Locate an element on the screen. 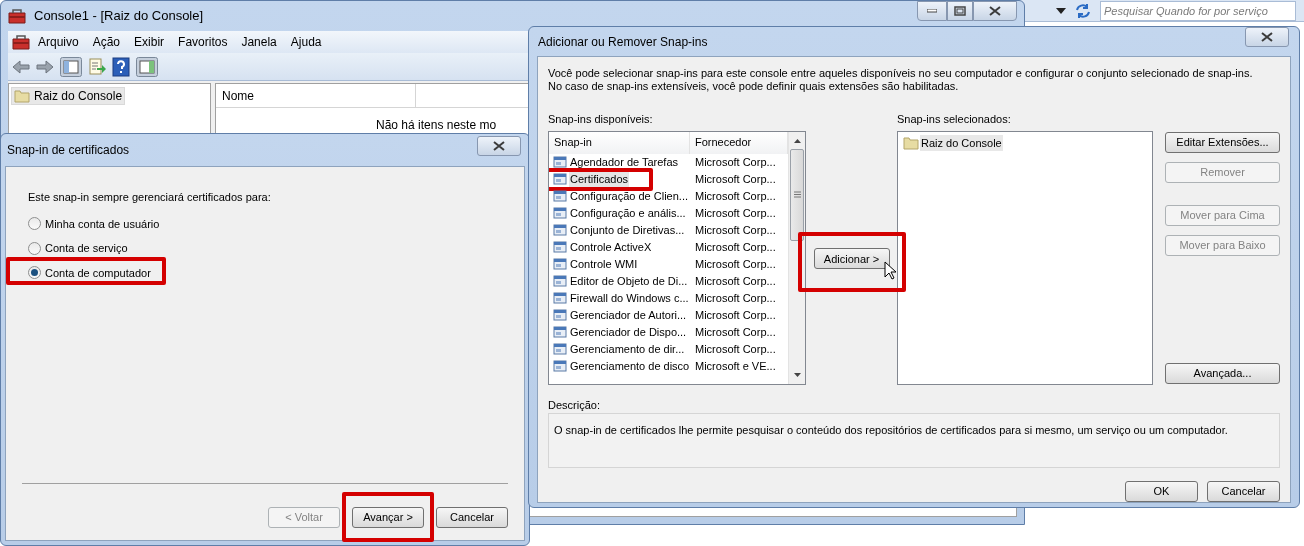 This screenshot has width=1304, height=546. maximize-button is located at coordinates (960, 11).